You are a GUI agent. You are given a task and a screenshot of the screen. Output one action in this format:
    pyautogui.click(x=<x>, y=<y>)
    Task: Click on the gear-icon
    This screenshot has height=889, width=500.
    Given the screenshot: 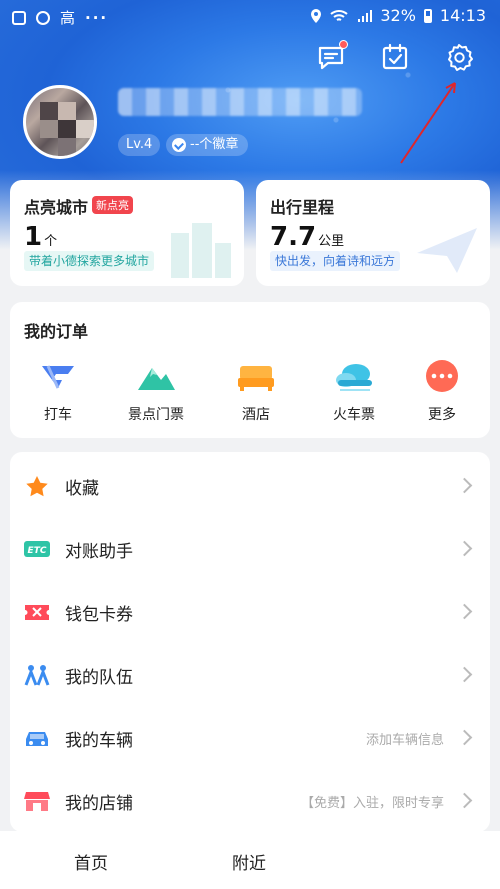 What is the action you would take?
    pyautogui.click(x=460, y=57)
    